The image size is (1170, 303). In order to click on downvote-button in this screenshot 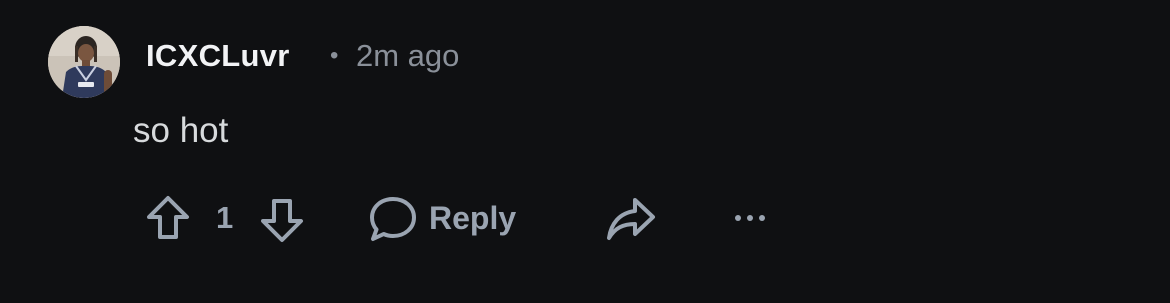, I will do `click(282, 220)`.